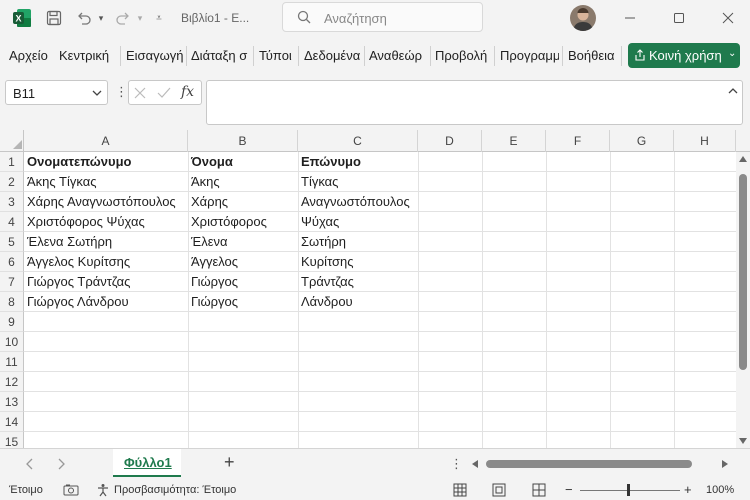  I want to click on cell-b4: Χριστόφορος, so click(227, 222).